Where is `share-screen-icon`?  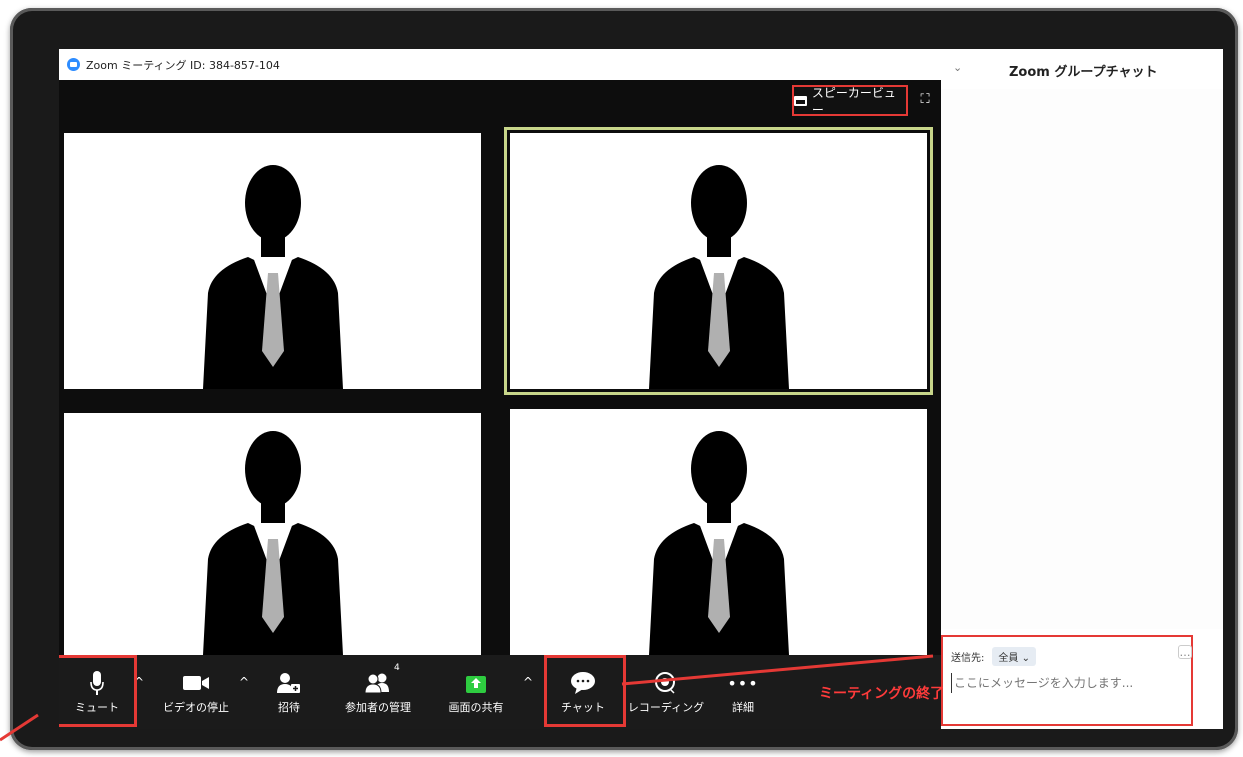
share-screen-icon is located at coordinates (476, 683).